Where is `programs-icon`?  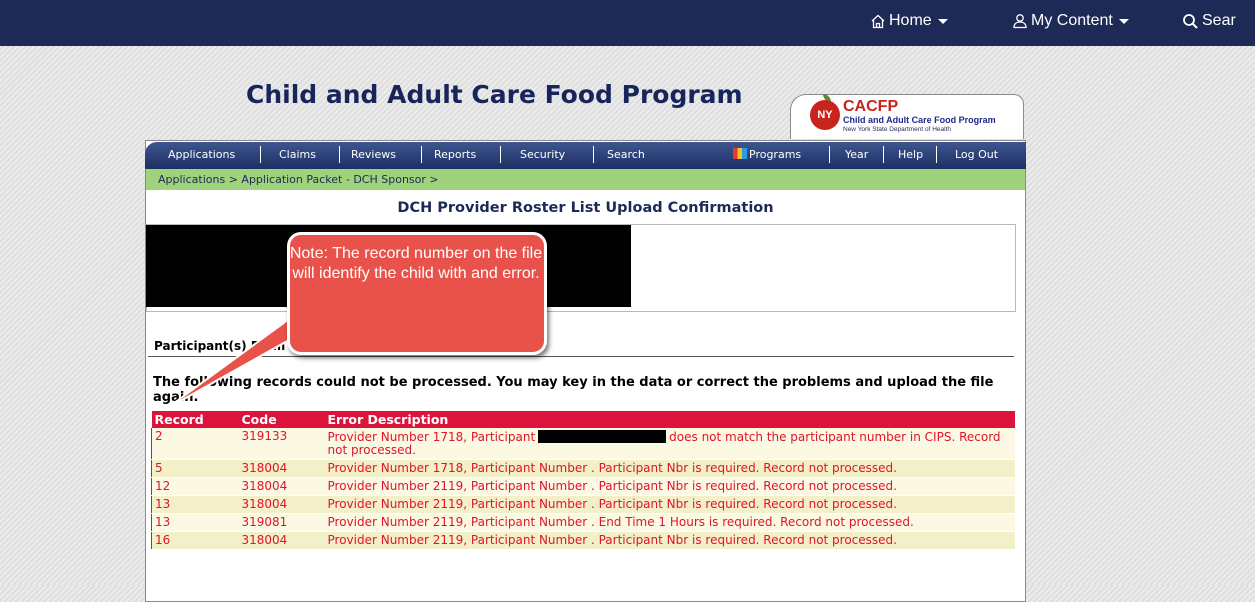 programs-icon is located at coordinates (740, 153).